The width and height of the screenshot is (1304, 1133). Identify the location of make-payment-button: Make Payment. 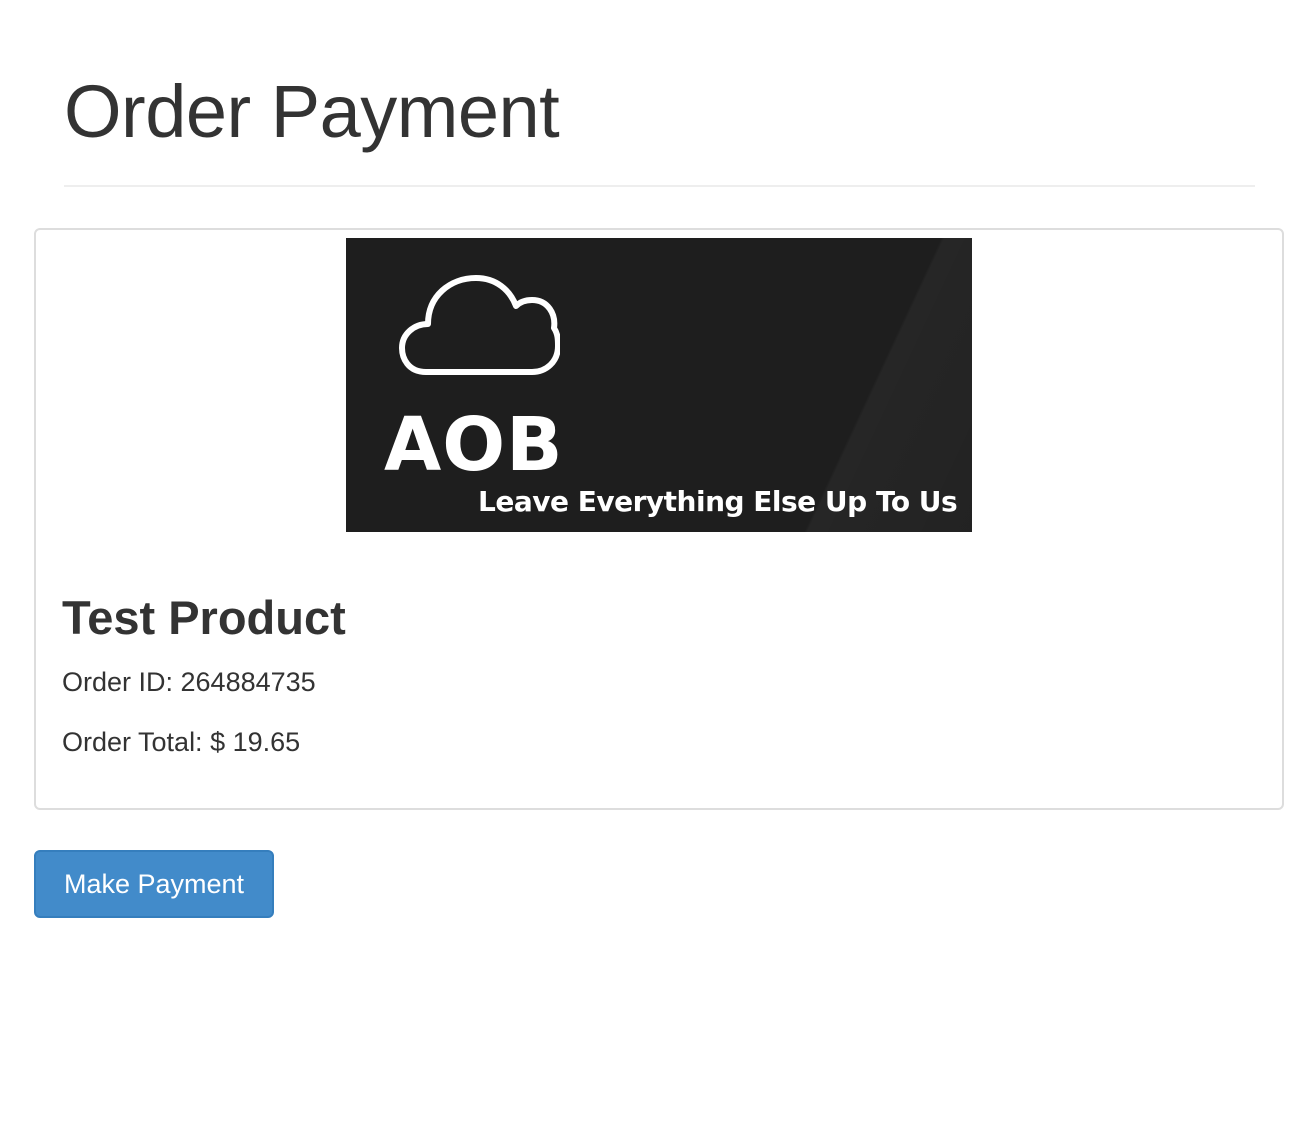
(154, 884).